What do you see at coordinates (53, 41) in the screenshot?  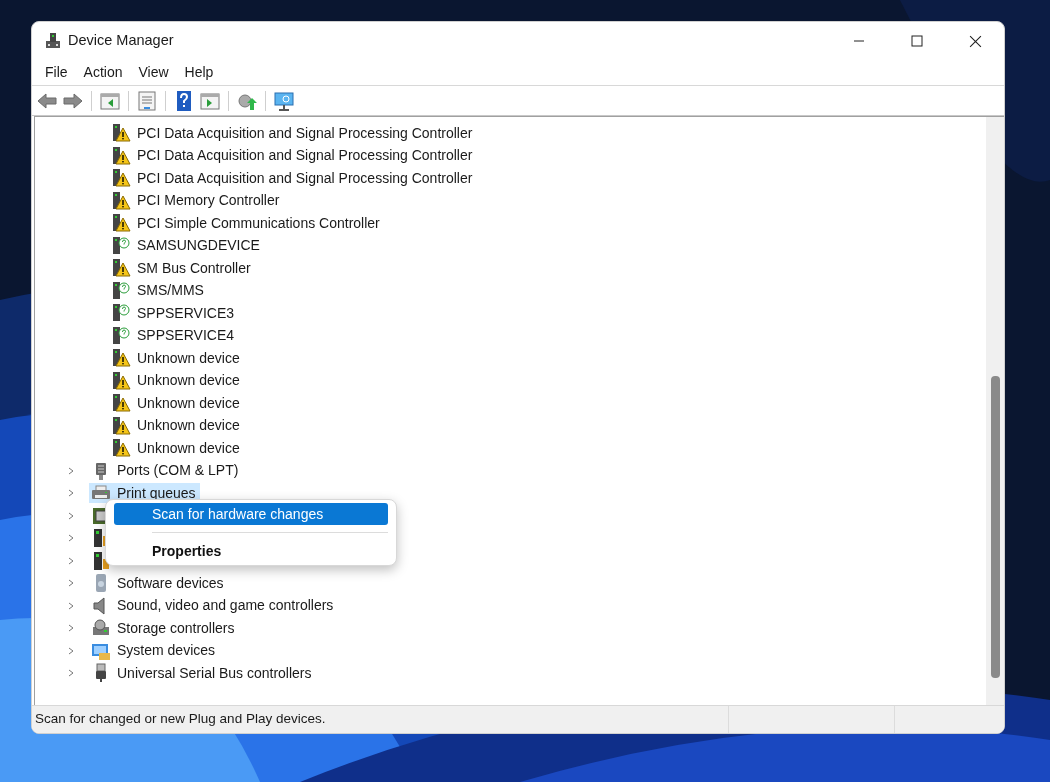 I see `app-icon` at bounding box center [53, 41].